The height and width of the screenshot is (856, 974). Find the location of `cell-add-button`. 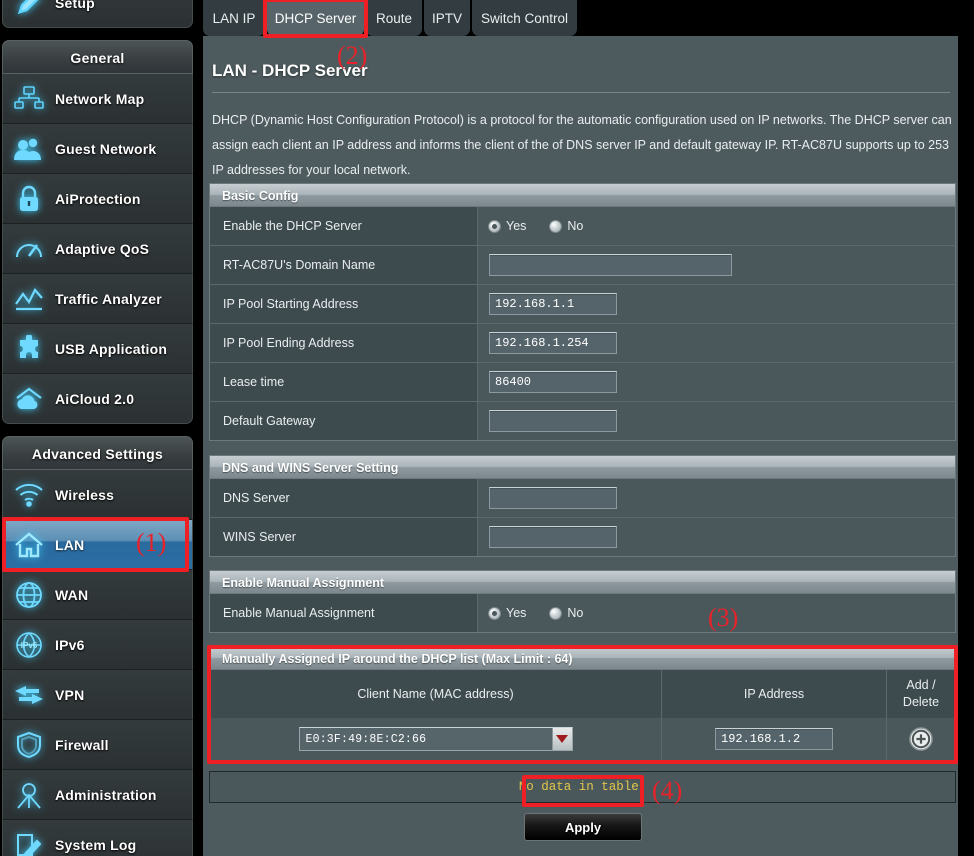

cell-add-button is located at coordinates (921, 739).